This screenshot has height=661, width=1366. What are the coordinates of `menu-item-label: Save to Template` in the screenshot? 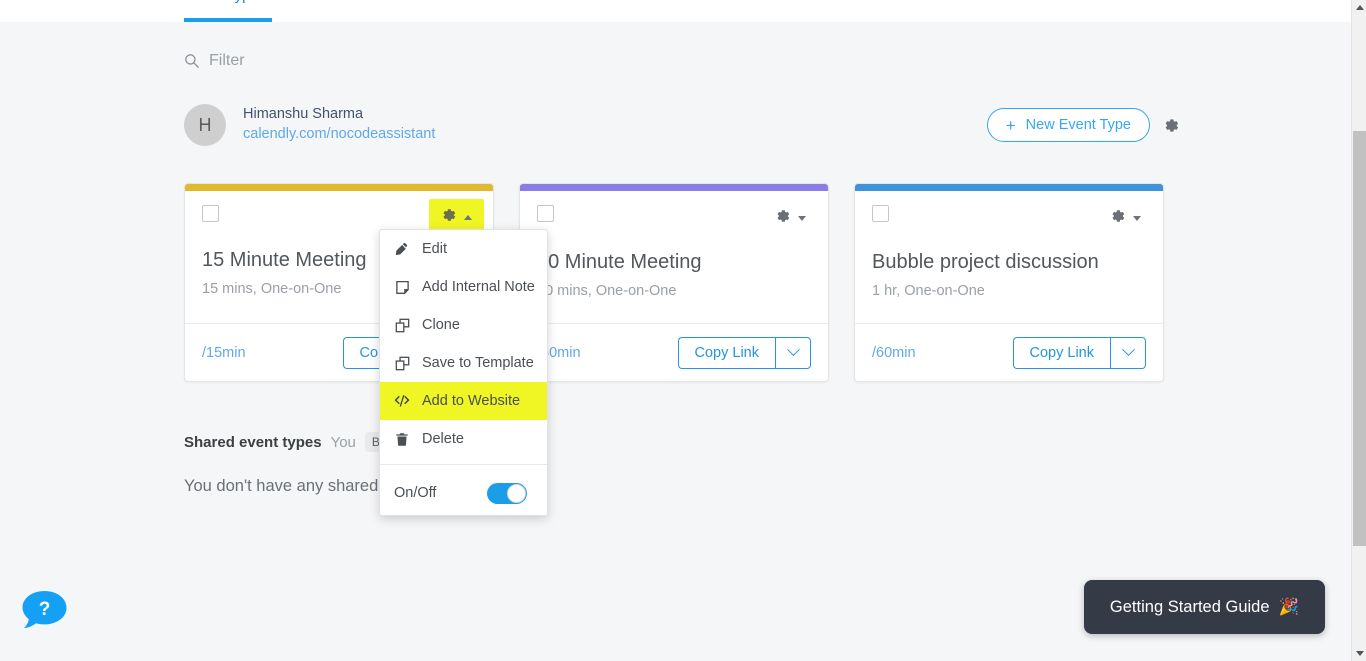 It's located at (478, 363).